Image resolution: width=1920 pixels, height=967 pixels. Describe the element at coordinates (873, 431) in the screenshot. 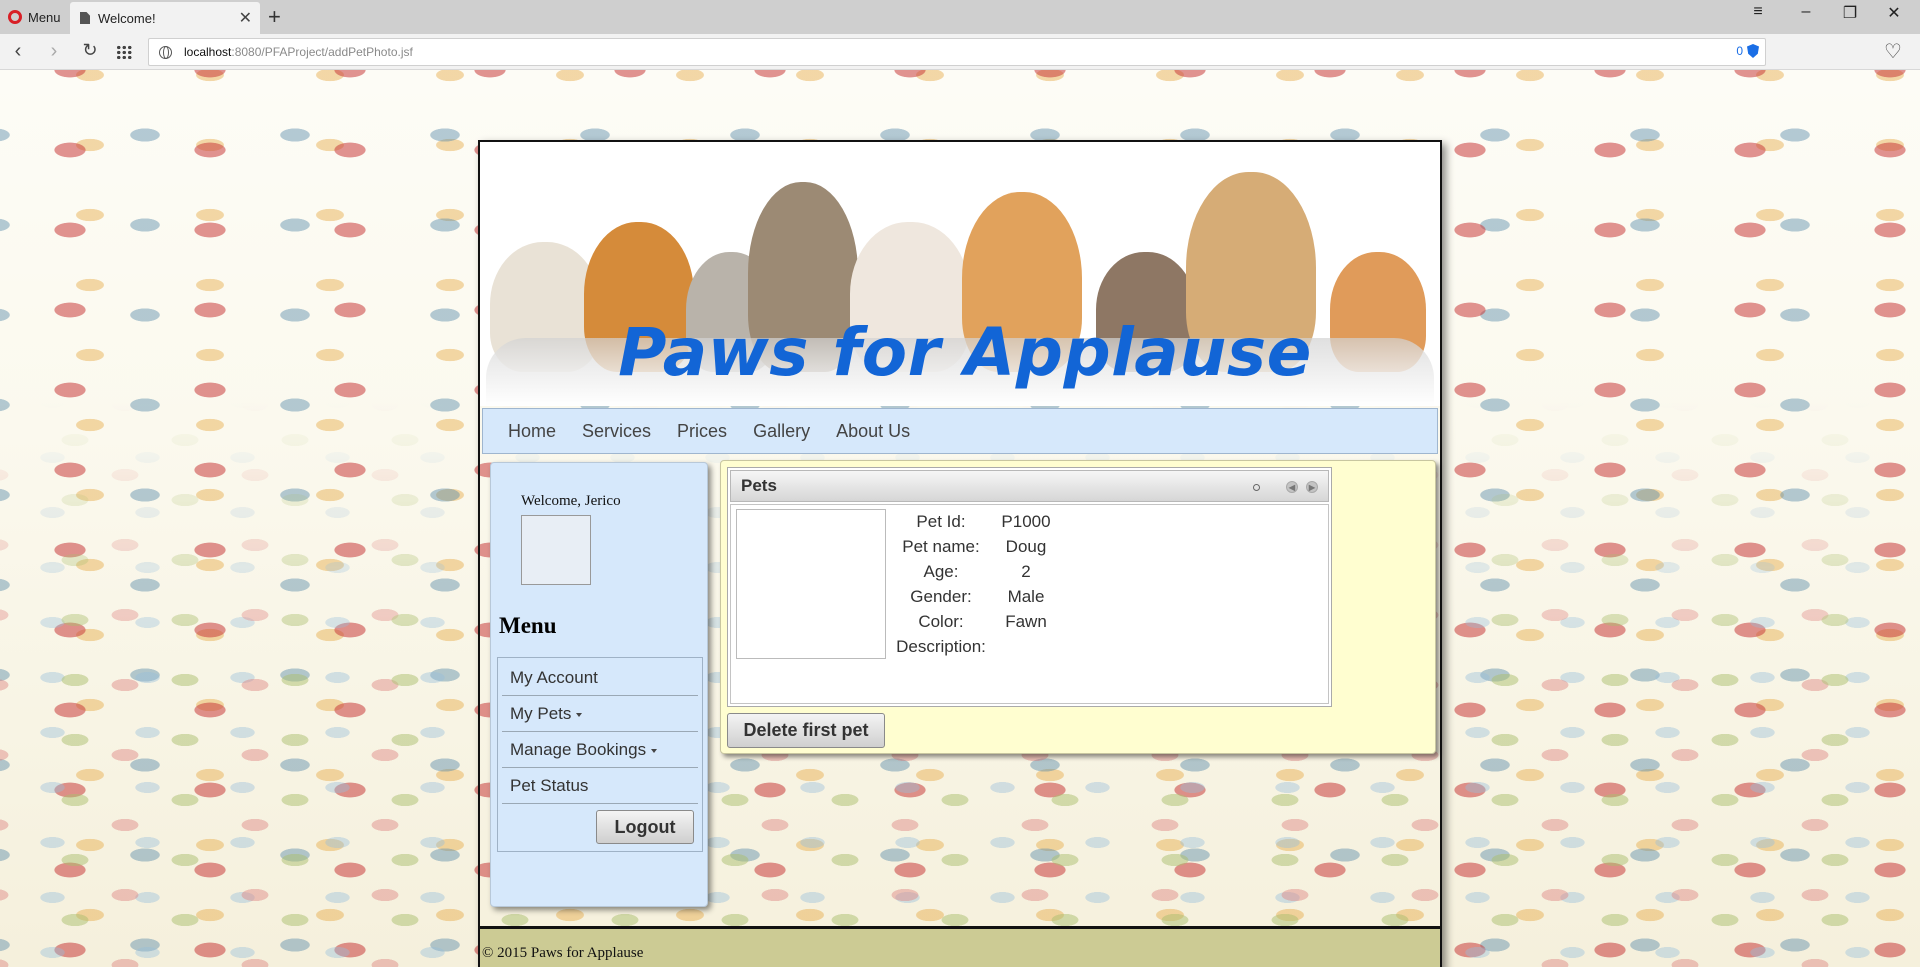

I see `nav-about-us: About Us` at that location.